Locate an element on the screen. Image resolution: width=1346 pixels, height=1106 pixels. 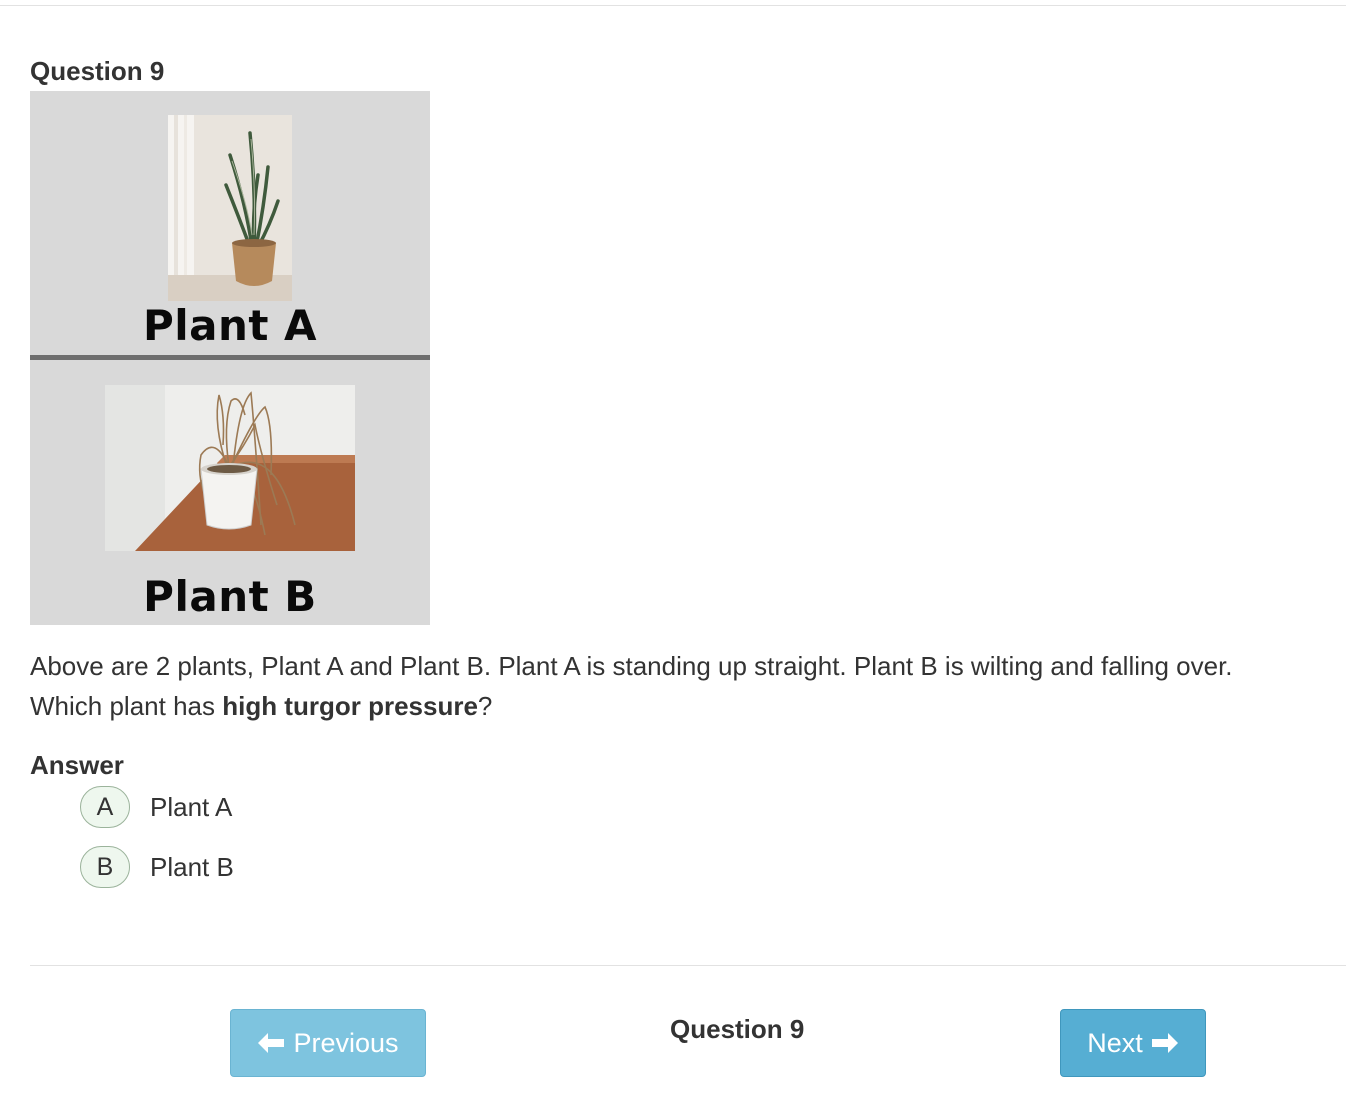
prompt-emphasis: high turgor pressure is located at coordinates (350, 706).